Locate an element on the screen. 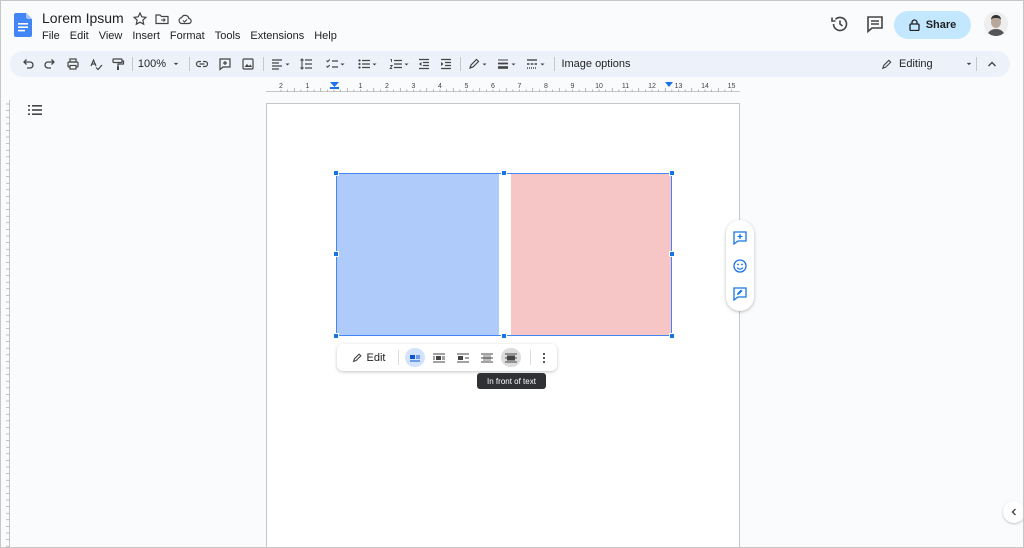 The image size is (1024, 548). star-icon is located at coordinates (140, 19).